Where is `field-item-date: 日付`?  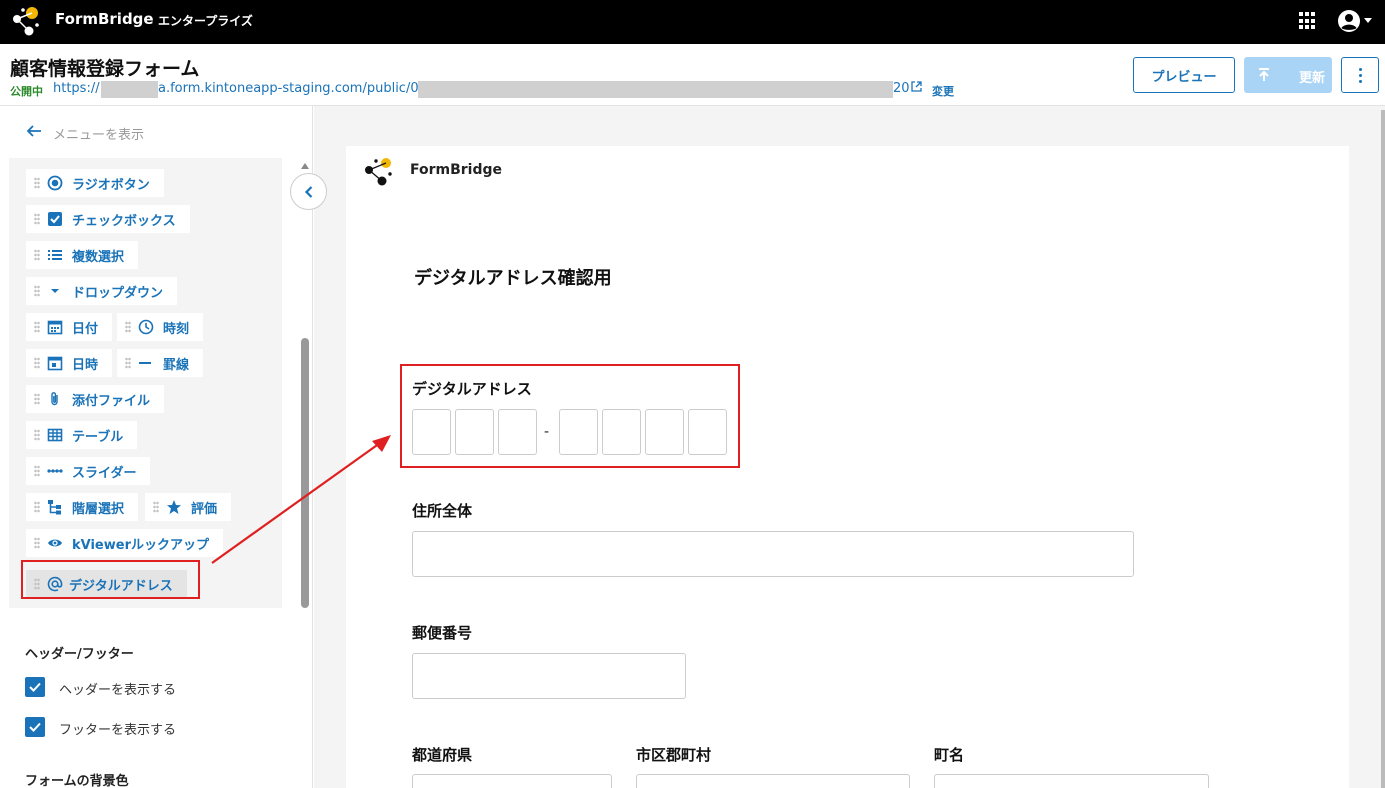
field-item-date: 日付 is located at coordinates (69, 327).